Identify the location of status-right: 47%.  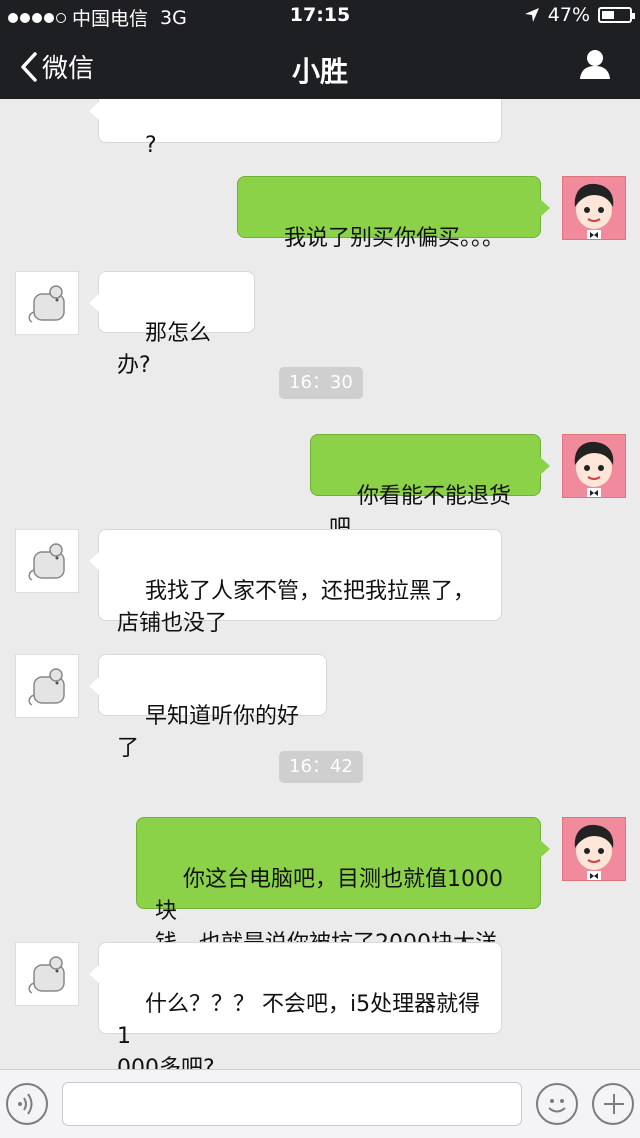
(579, 15).